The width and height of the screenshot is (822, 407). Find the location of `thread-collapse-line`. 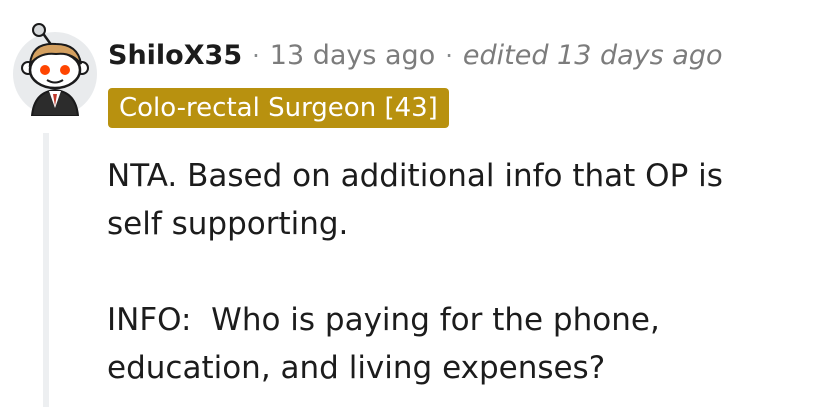

thread-collapse-line is located at coordinates (46, 270).